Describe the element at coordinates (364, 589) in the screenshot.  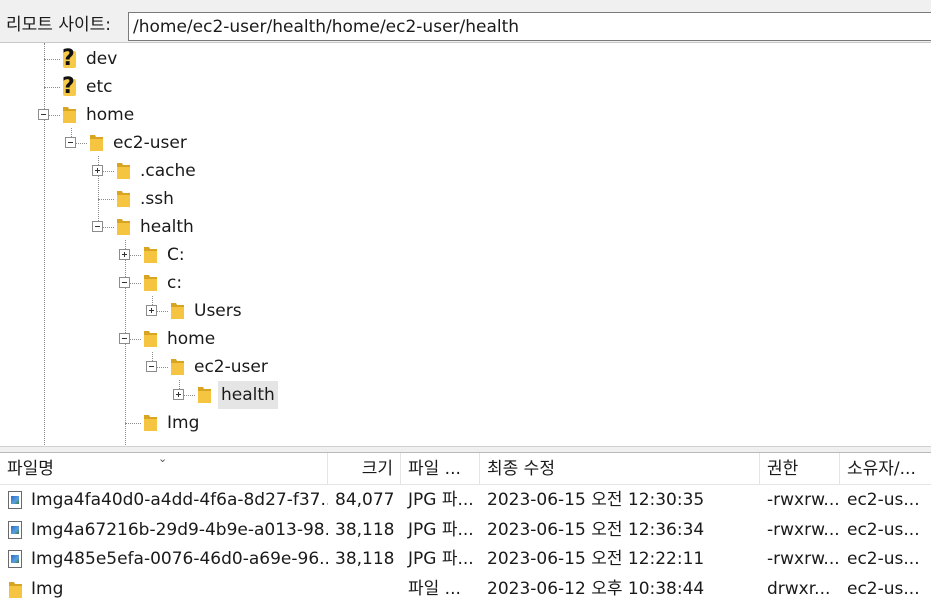
I see `file-size-cell` at that location.